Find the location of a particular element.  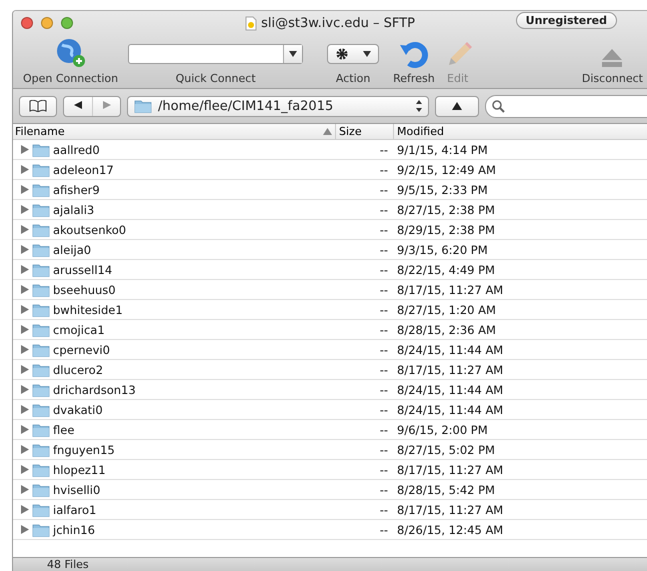

modified-cell-text: 9/2/15, 12:49 AM is located at coordinates (446, 169).